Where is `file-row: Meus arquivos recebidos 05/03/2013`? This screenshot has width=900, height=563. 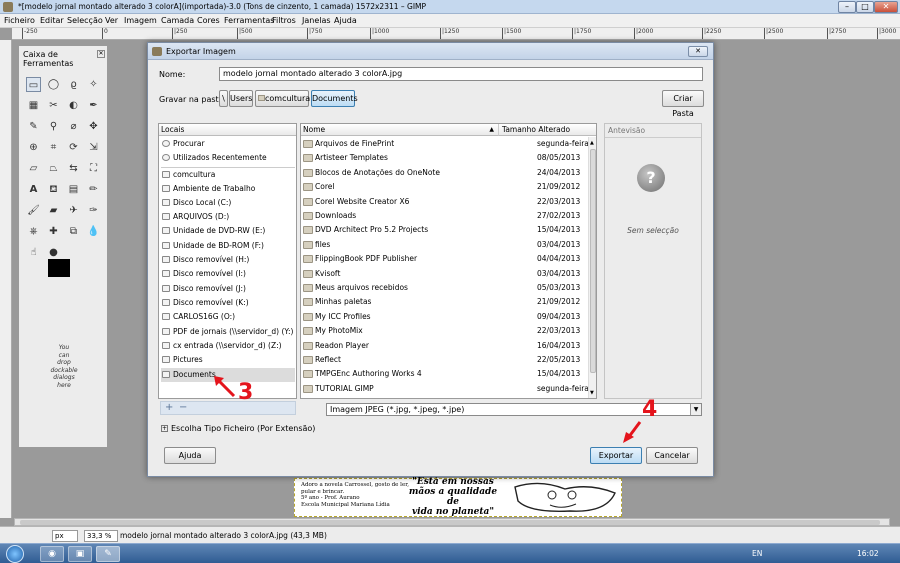
file-row: Meus arquivos recebidos 05/03/2013 is located at coordinates (448, 288).